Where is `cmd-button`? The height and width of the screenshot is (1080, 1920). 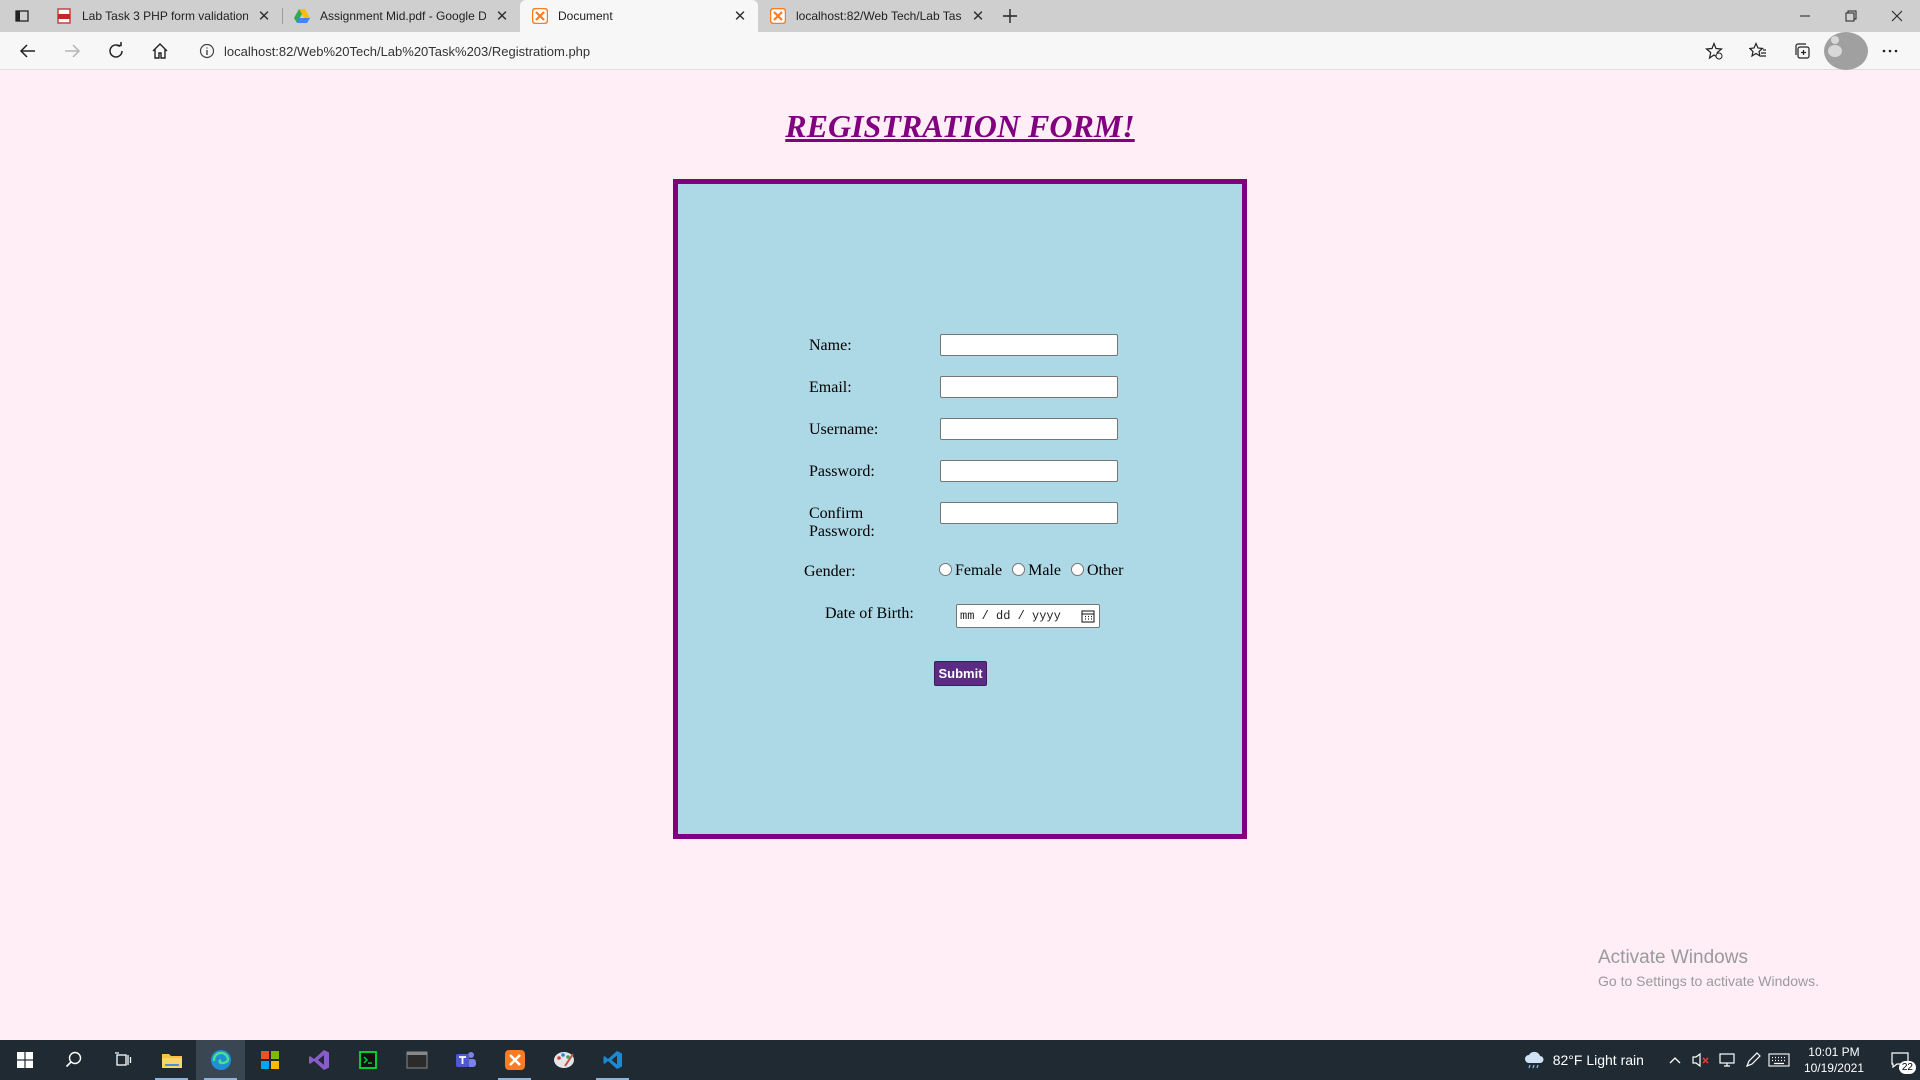 cmd-button is located at coordinates (416, 1060).